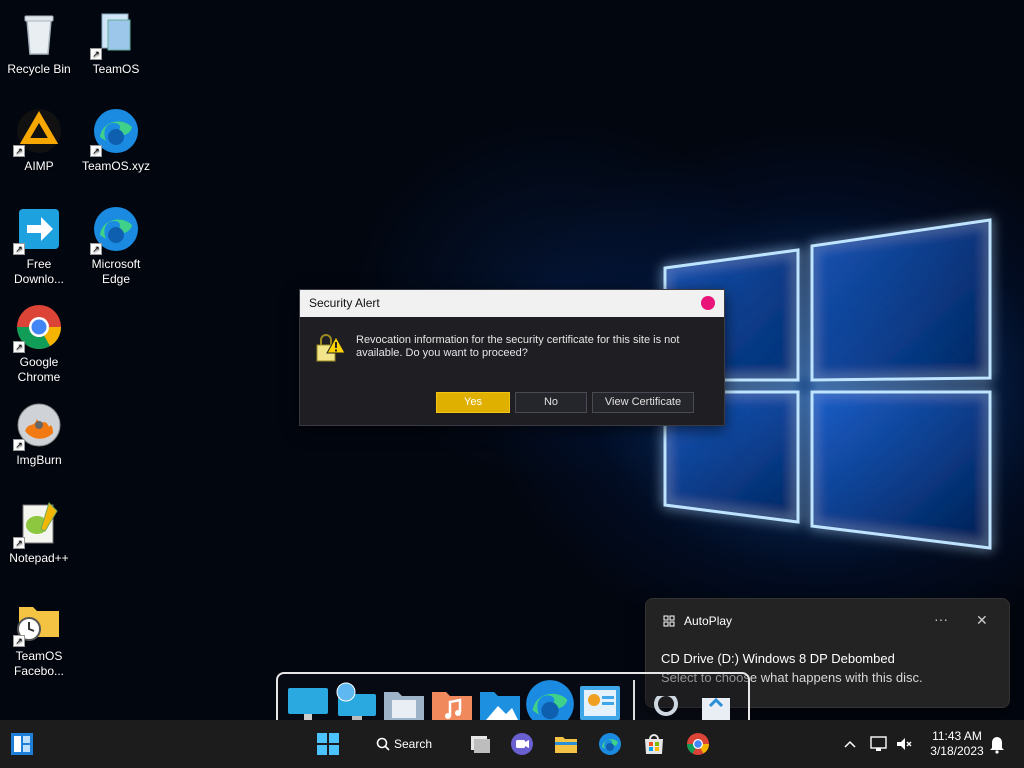  Describe the element at coordinates (116, 271) in the screenshot. I see `desktop-icon-label: Microsoft Edge` at that location.